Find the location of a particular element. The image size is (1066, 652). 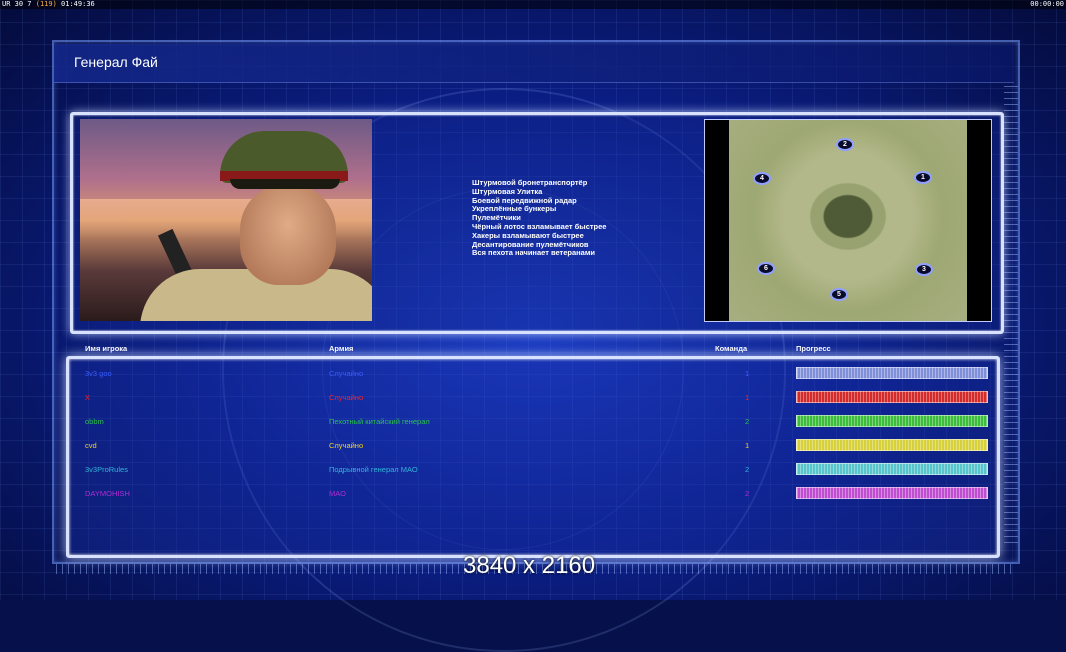

page-title: Генерал Фай is located at coordinates (116, 62).